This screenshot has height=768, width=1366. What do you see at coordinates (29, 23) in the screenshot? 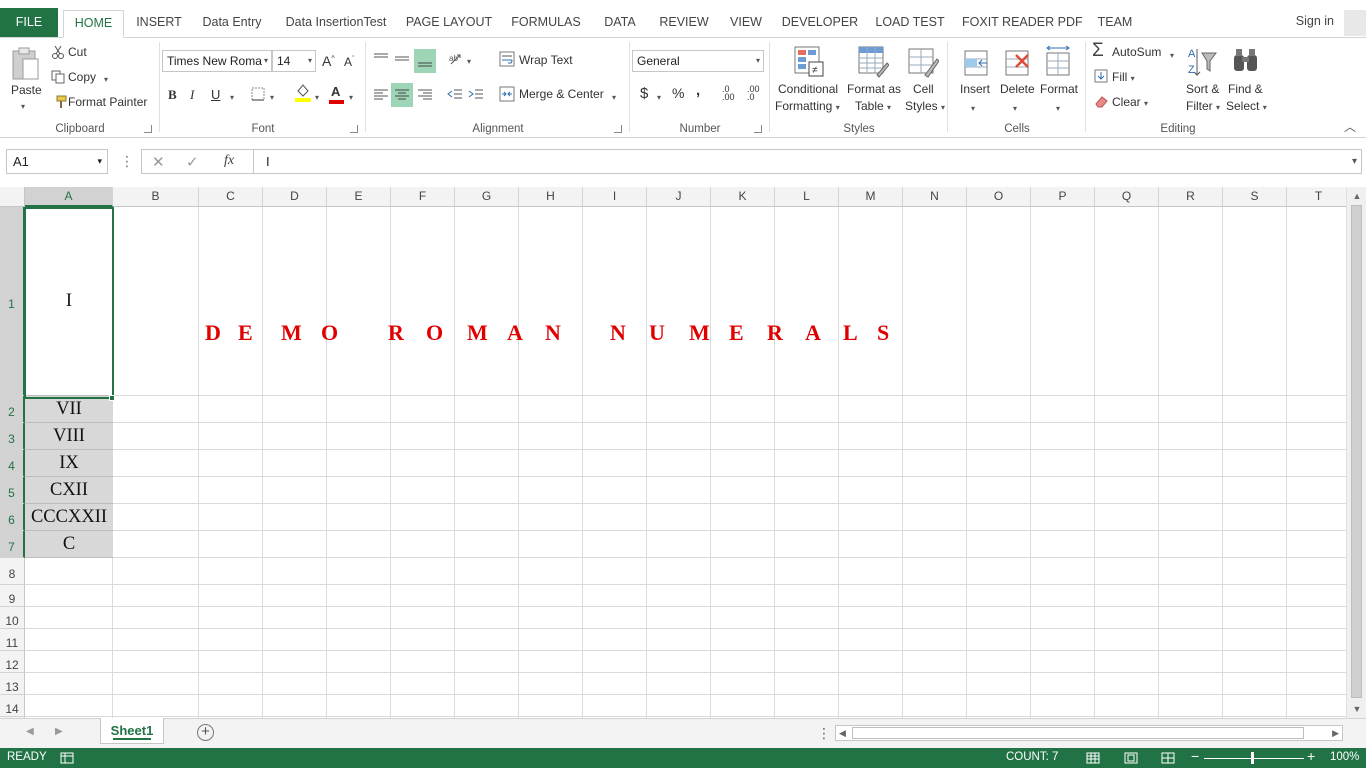
I see `tab-file: FILE` at bounding box center [29, 23].